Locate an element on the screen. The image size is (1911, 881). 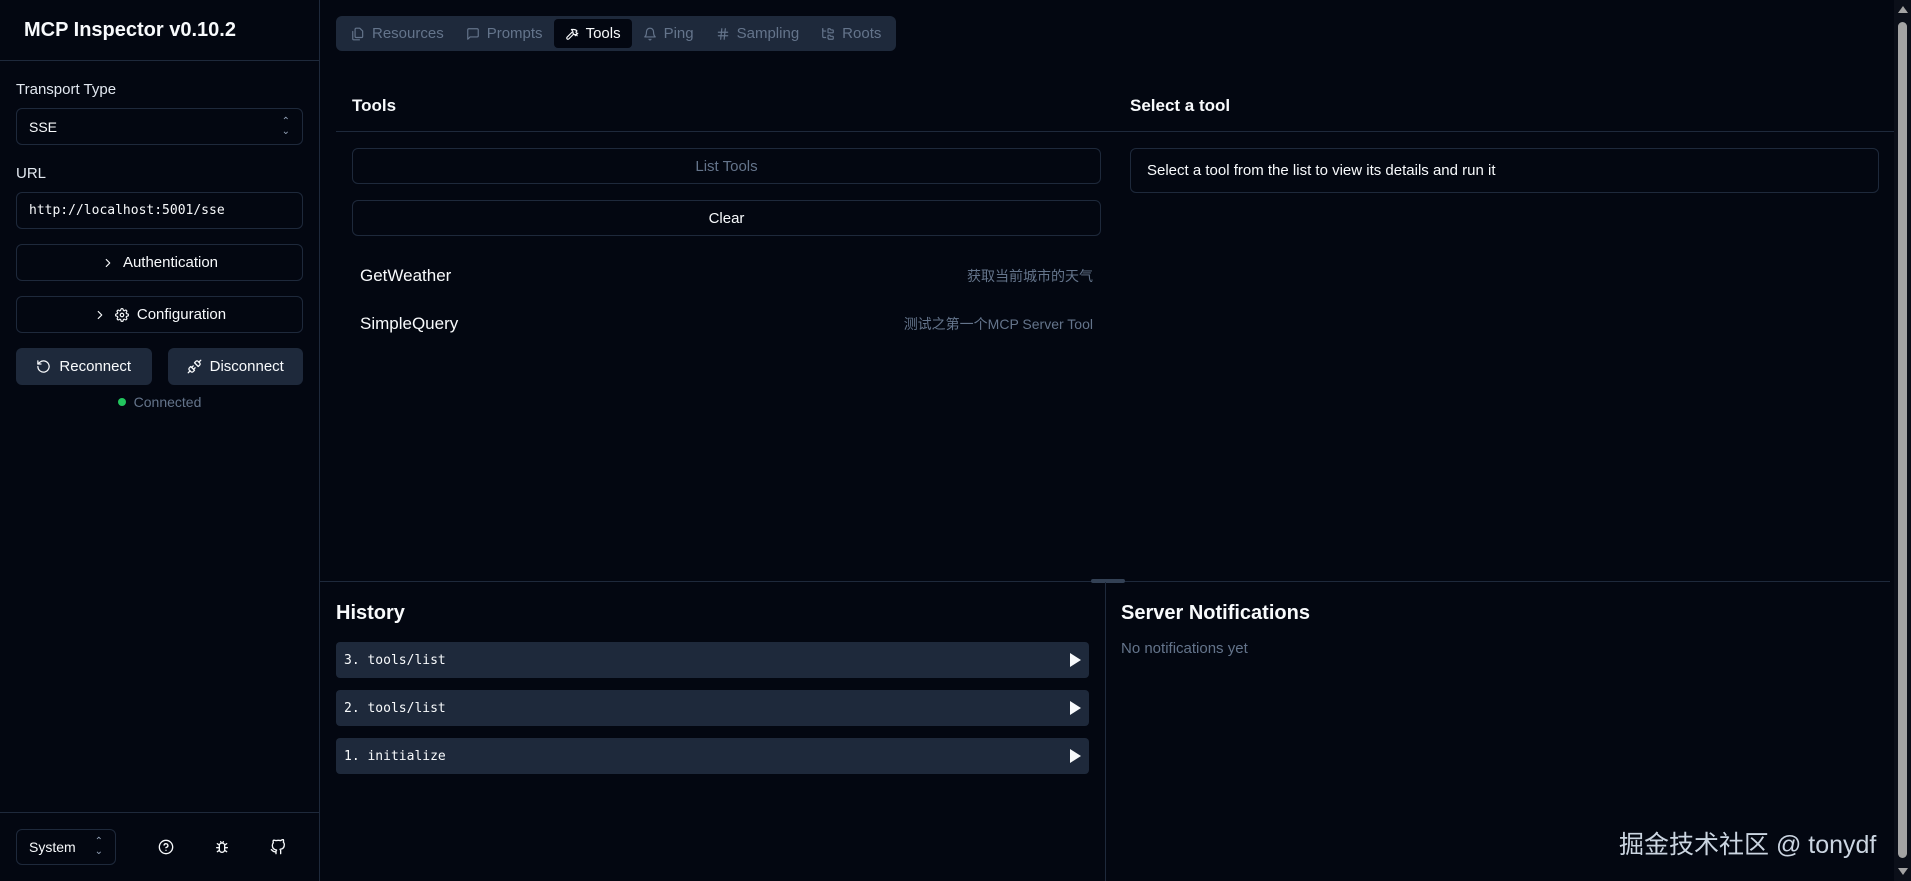
hammer-icon is located at coordinates (571, 34).